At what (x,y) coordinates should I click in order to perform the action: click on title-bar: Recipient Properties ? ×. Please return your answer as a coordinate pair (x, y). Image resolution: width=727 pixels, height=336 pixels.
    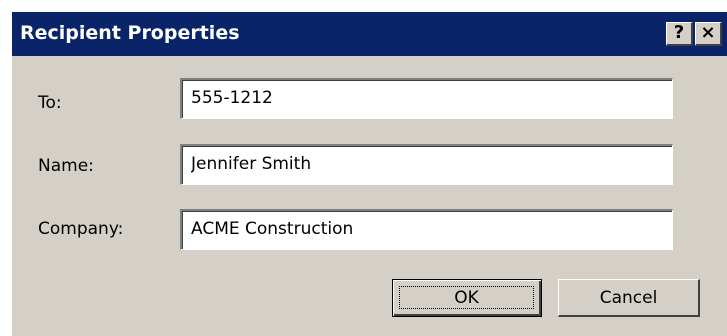
    Looking at the image, I should click on (369, 34).